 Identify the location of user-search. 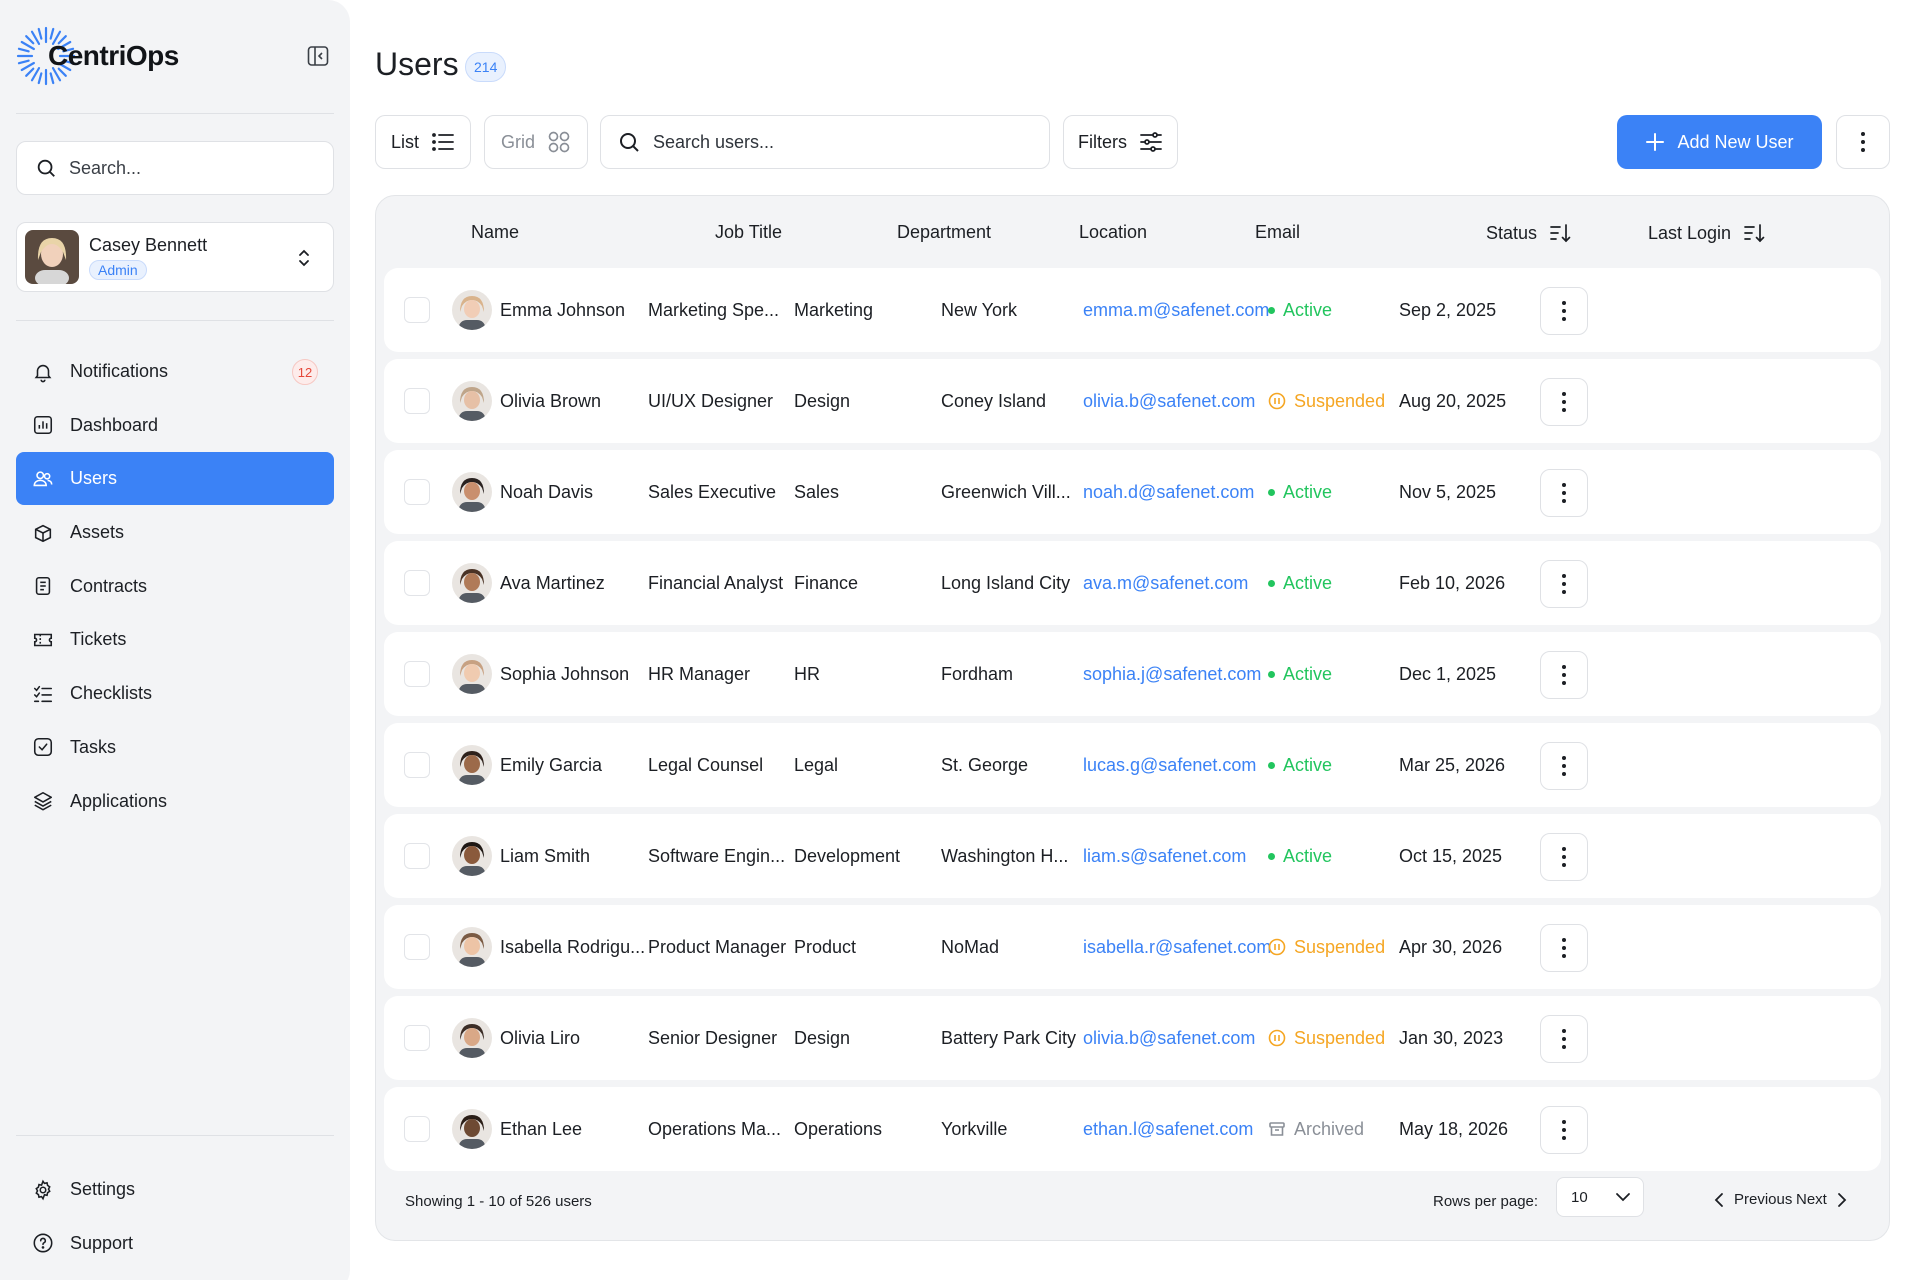
(825, 142).